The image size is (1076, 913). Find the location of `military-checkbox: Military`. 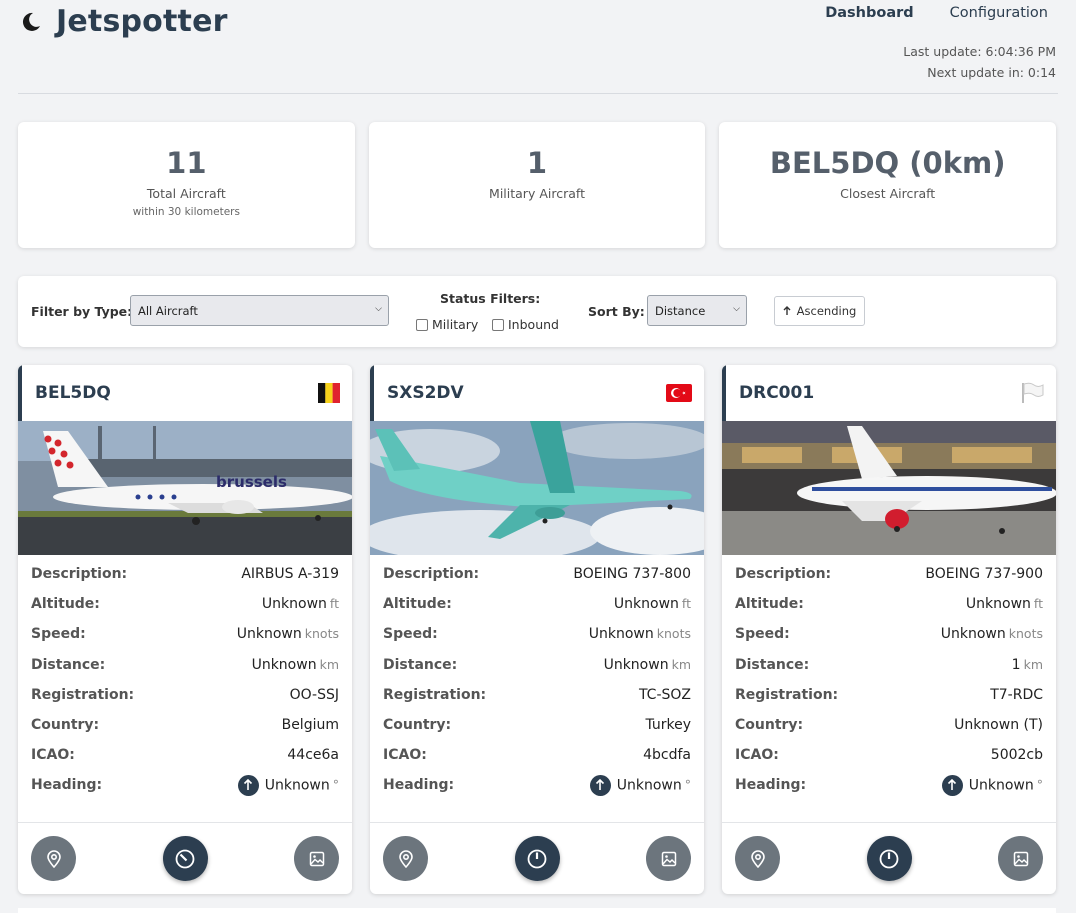

military-checkbox: Military is located at coordinates (447, 324).